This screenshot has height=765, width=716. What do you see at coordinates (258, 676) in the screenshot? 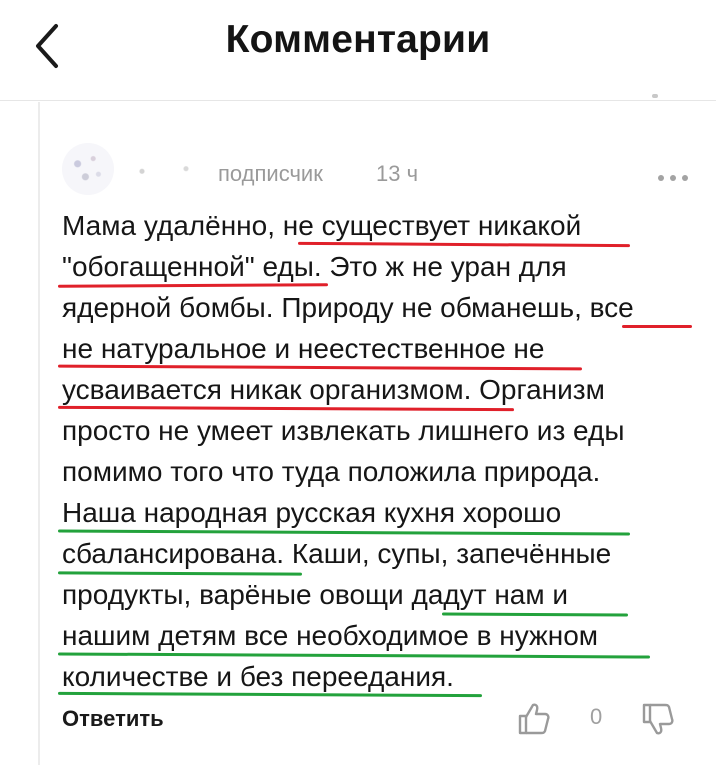
I see `comment-line: количестве и без переедания.` at bounding box center [258, 676].